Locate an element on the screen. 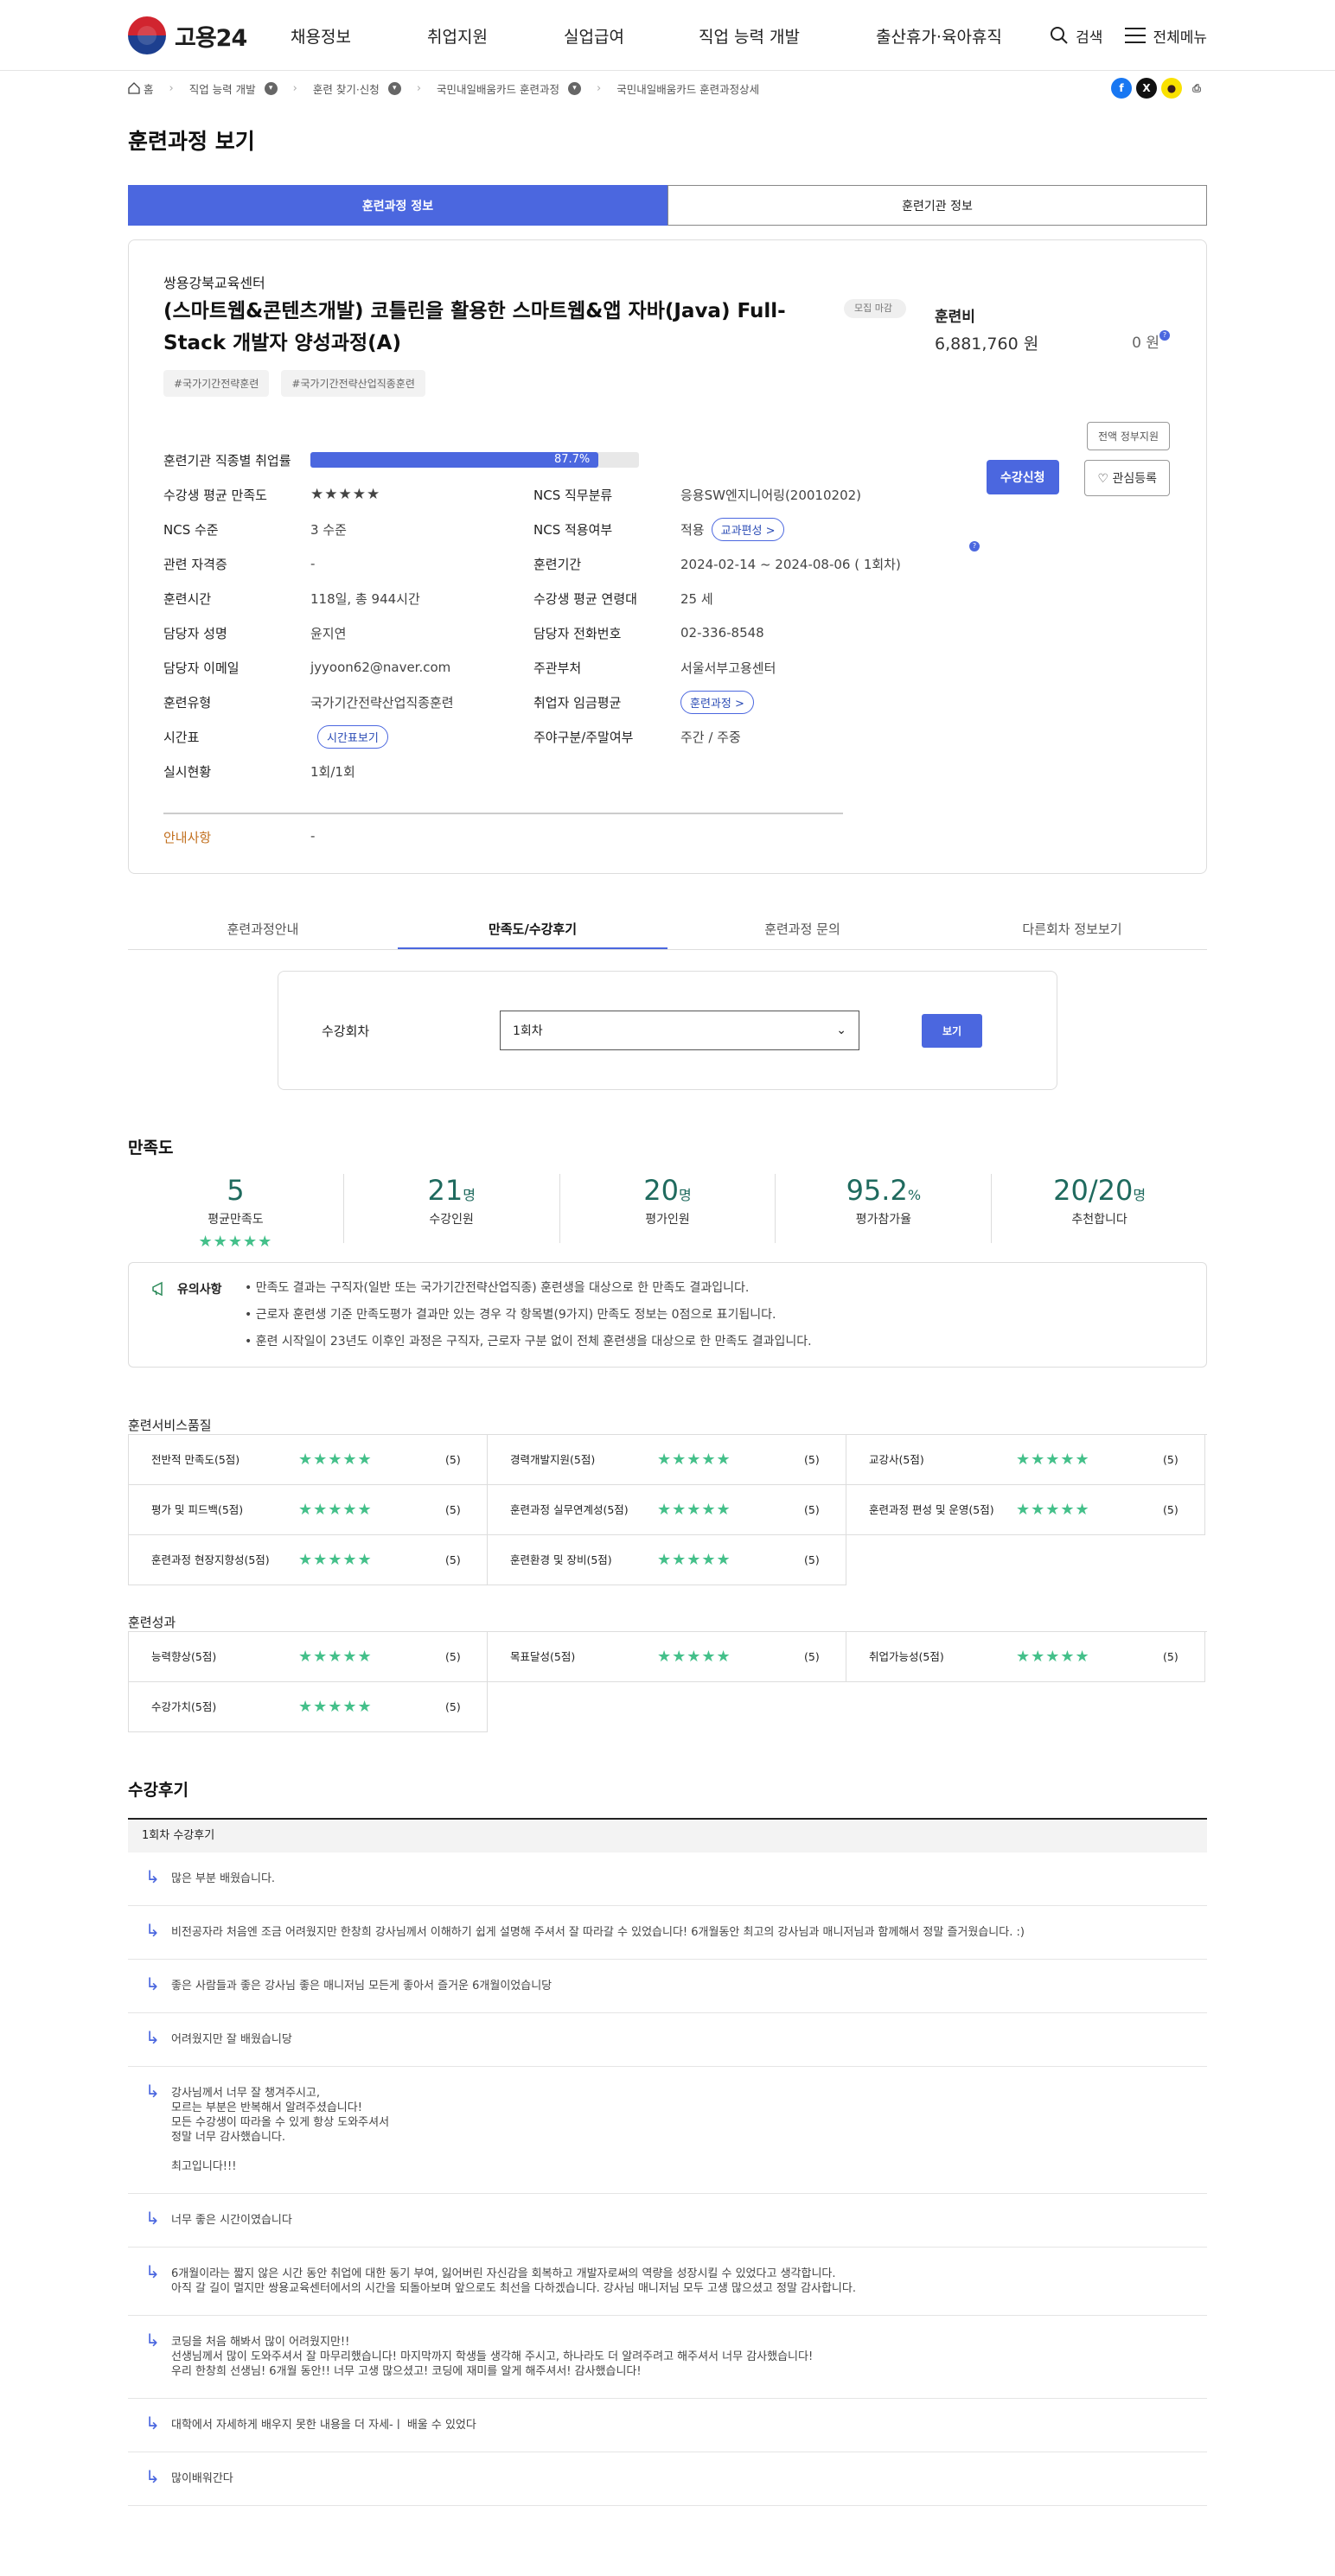 The image size is (1335, 2576). quality-label: 전반적 만족도(5점) is located at coordinates (195, 1459).